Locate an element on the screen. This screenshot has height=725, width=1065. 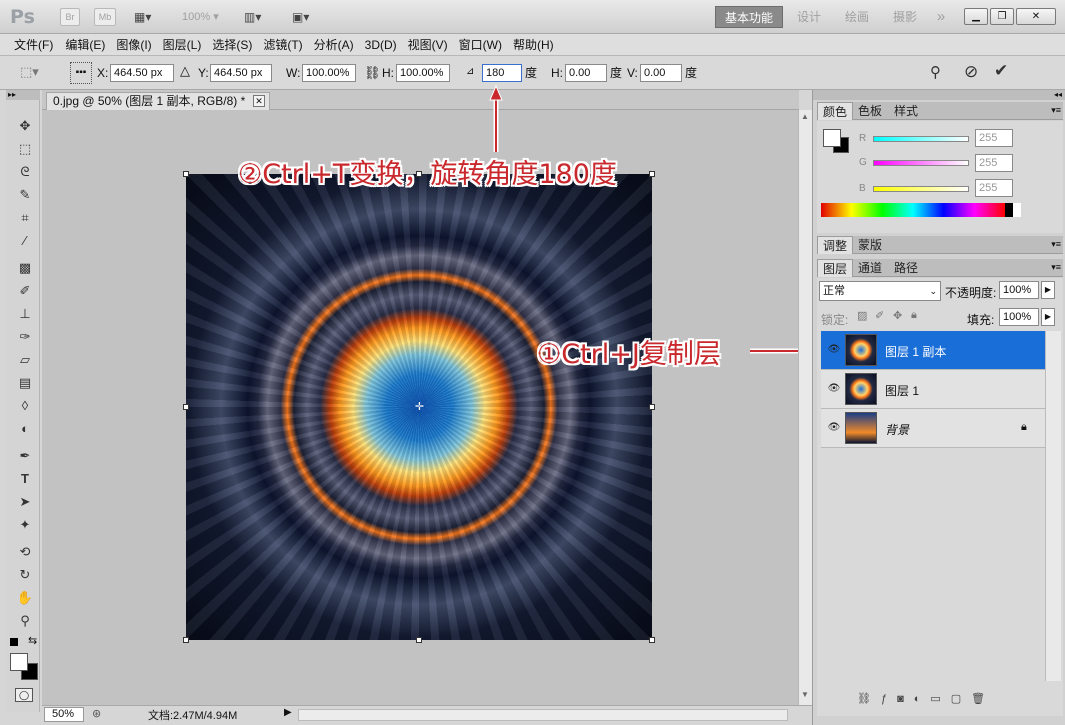
layers-footer-icons: ⛓ƒ◙◐▭▢🗑︎ is located at coordinates (957, 701).